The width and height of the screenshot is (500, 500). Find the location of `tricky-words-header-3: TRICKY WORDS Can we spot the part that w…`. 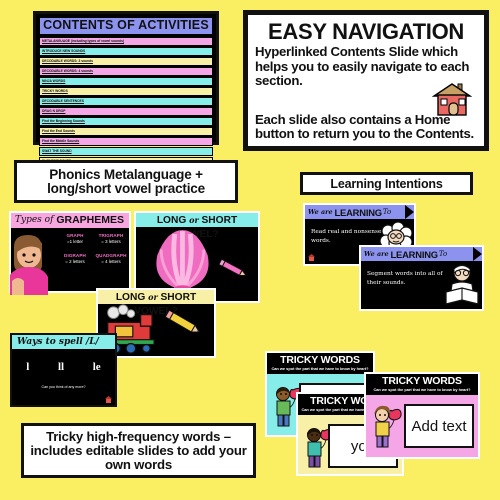

tricky-words-header-3: TRICKY WORDS Can we spot the part that w… is located at coordinates (422, 384).